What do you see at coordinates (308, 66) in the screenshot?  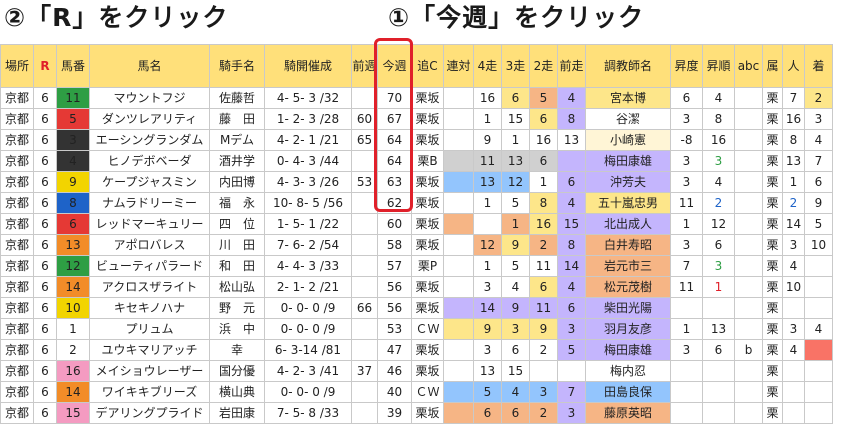 I see `column-header-meet: 騎開催成` at bounding box center [308, 66].